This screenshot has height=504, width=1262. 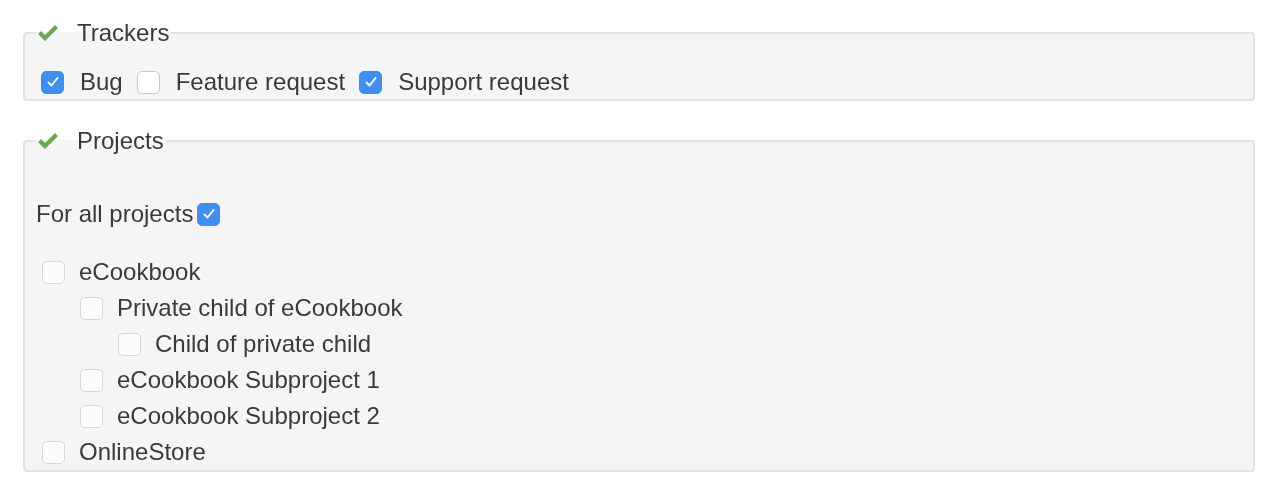 What do you see at coordinates (120, 142) in the screenshot?
I see `section-legend: Projects` at bounding box center [120, 142].